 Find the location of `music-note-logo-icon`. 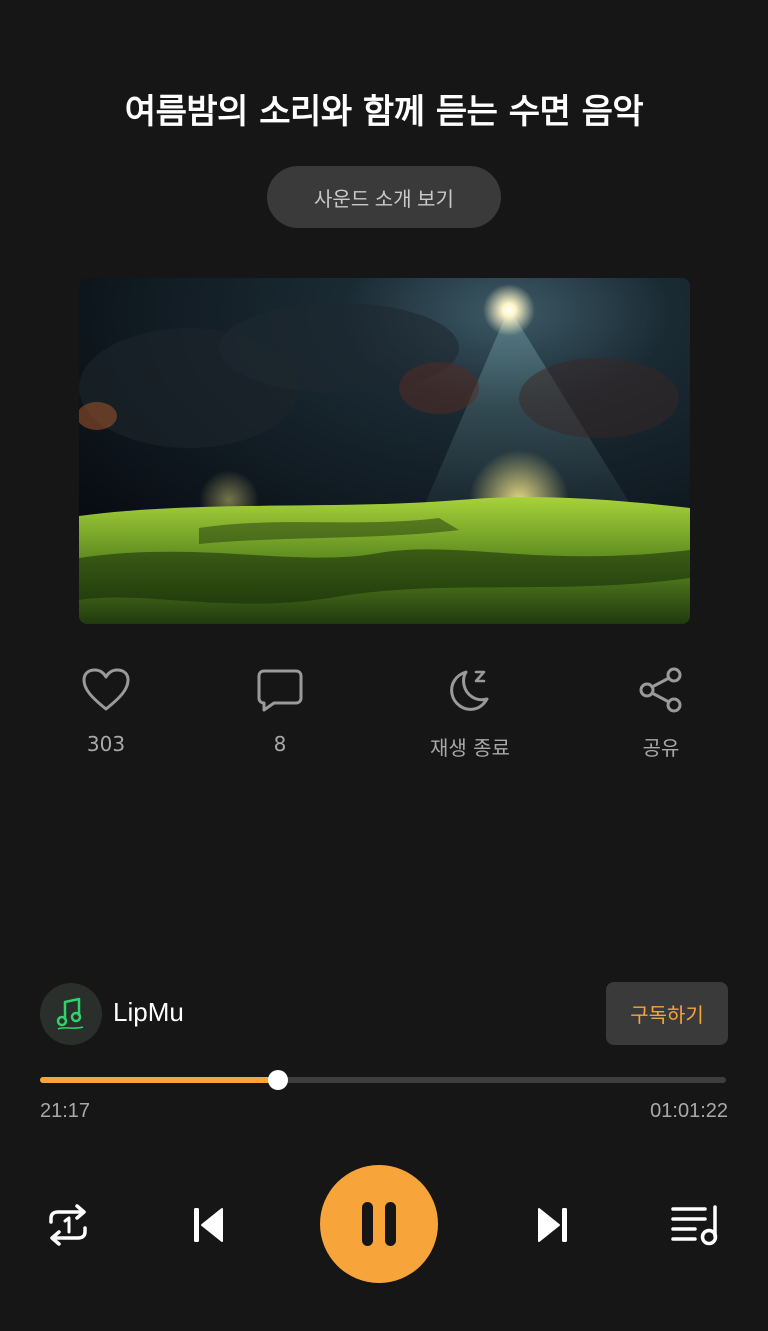

music-note-logo-icon is located at coordinates (70, 1013).